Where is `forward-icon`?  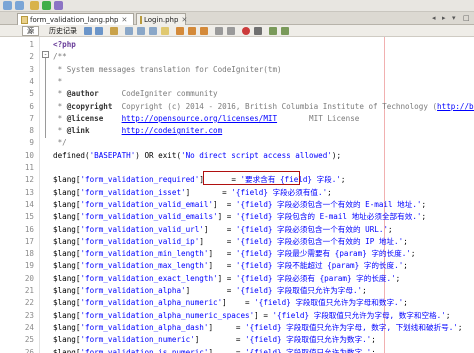 forward-icon is located at coordinates (99, 31).